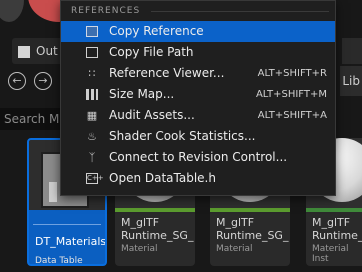 This screenshot has width=362, height=272. What do you see at coordinates (162, 178) in the screenshot?
I see `menu-item-label: Open DataTable.h` at bounding box center [162, 178].